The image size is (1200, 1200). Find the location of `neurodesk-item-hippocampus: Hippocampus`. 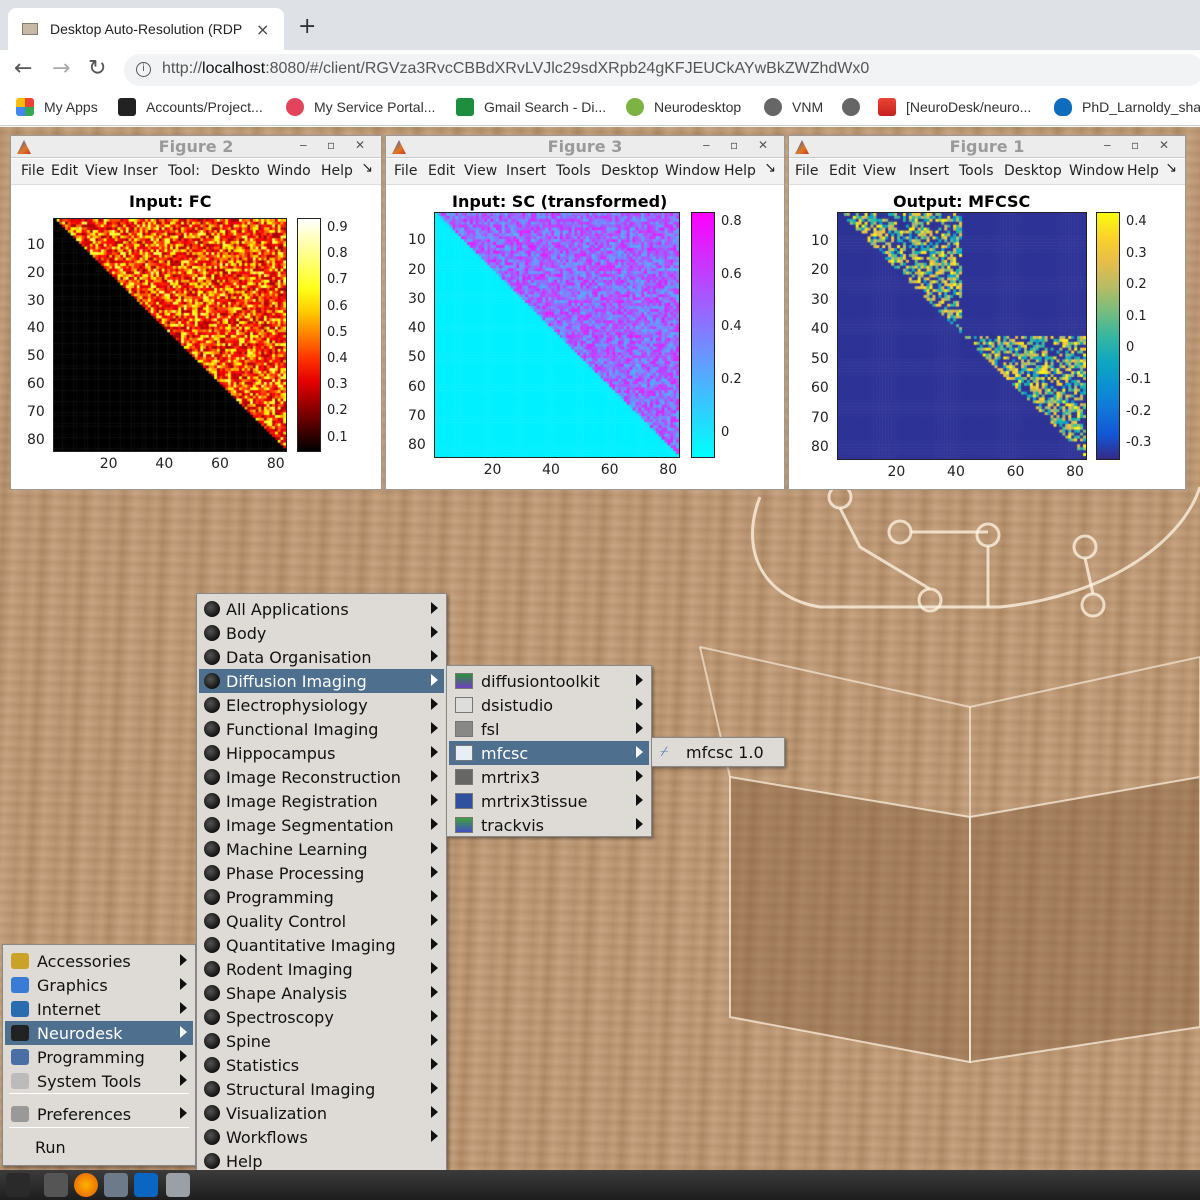

neurodesk-item-hippocampus: Hippocampus is located at coordinates (321, 753).